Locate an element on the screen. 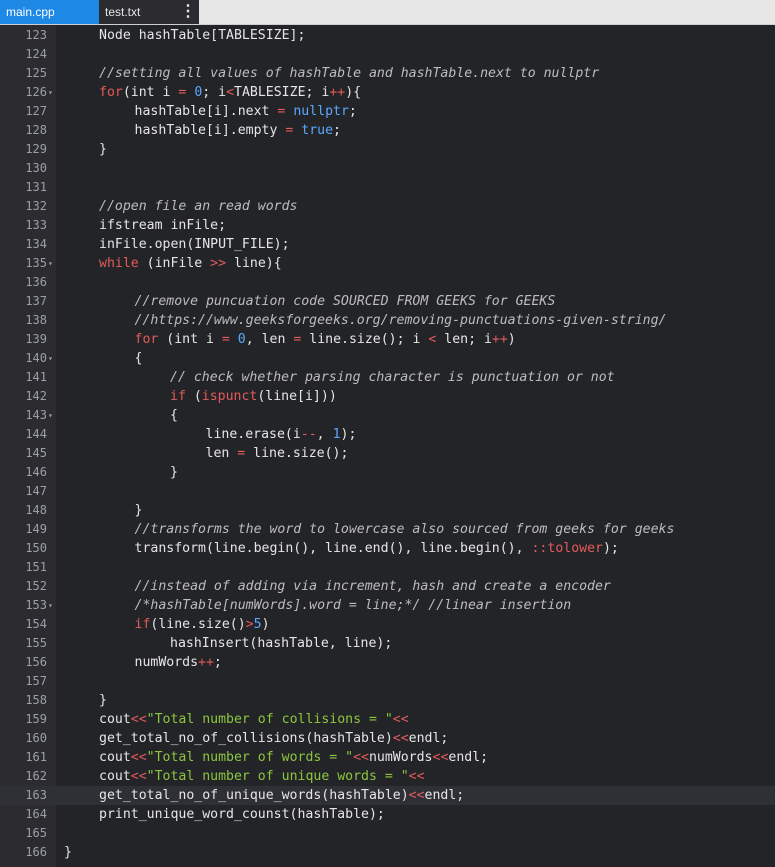 Image resolution: width=775 pixels, height=867 pixels. code-text: } is located at coordinates (103, 149).